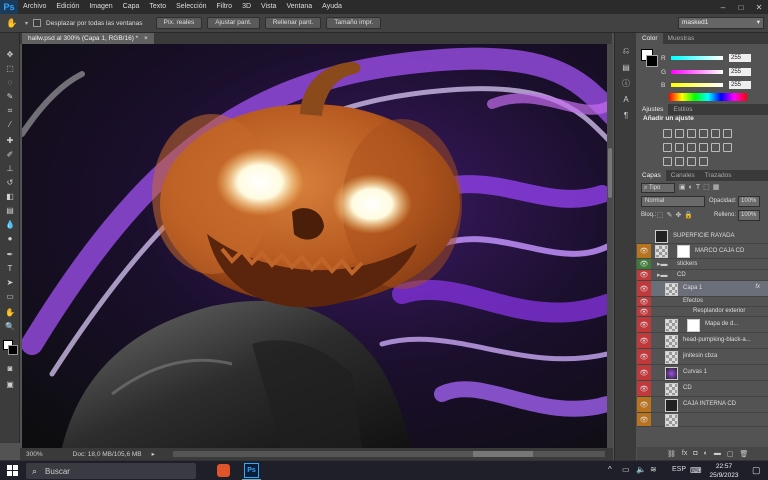  I want to click on adjustment-icon: ◐, so click(706, 453).